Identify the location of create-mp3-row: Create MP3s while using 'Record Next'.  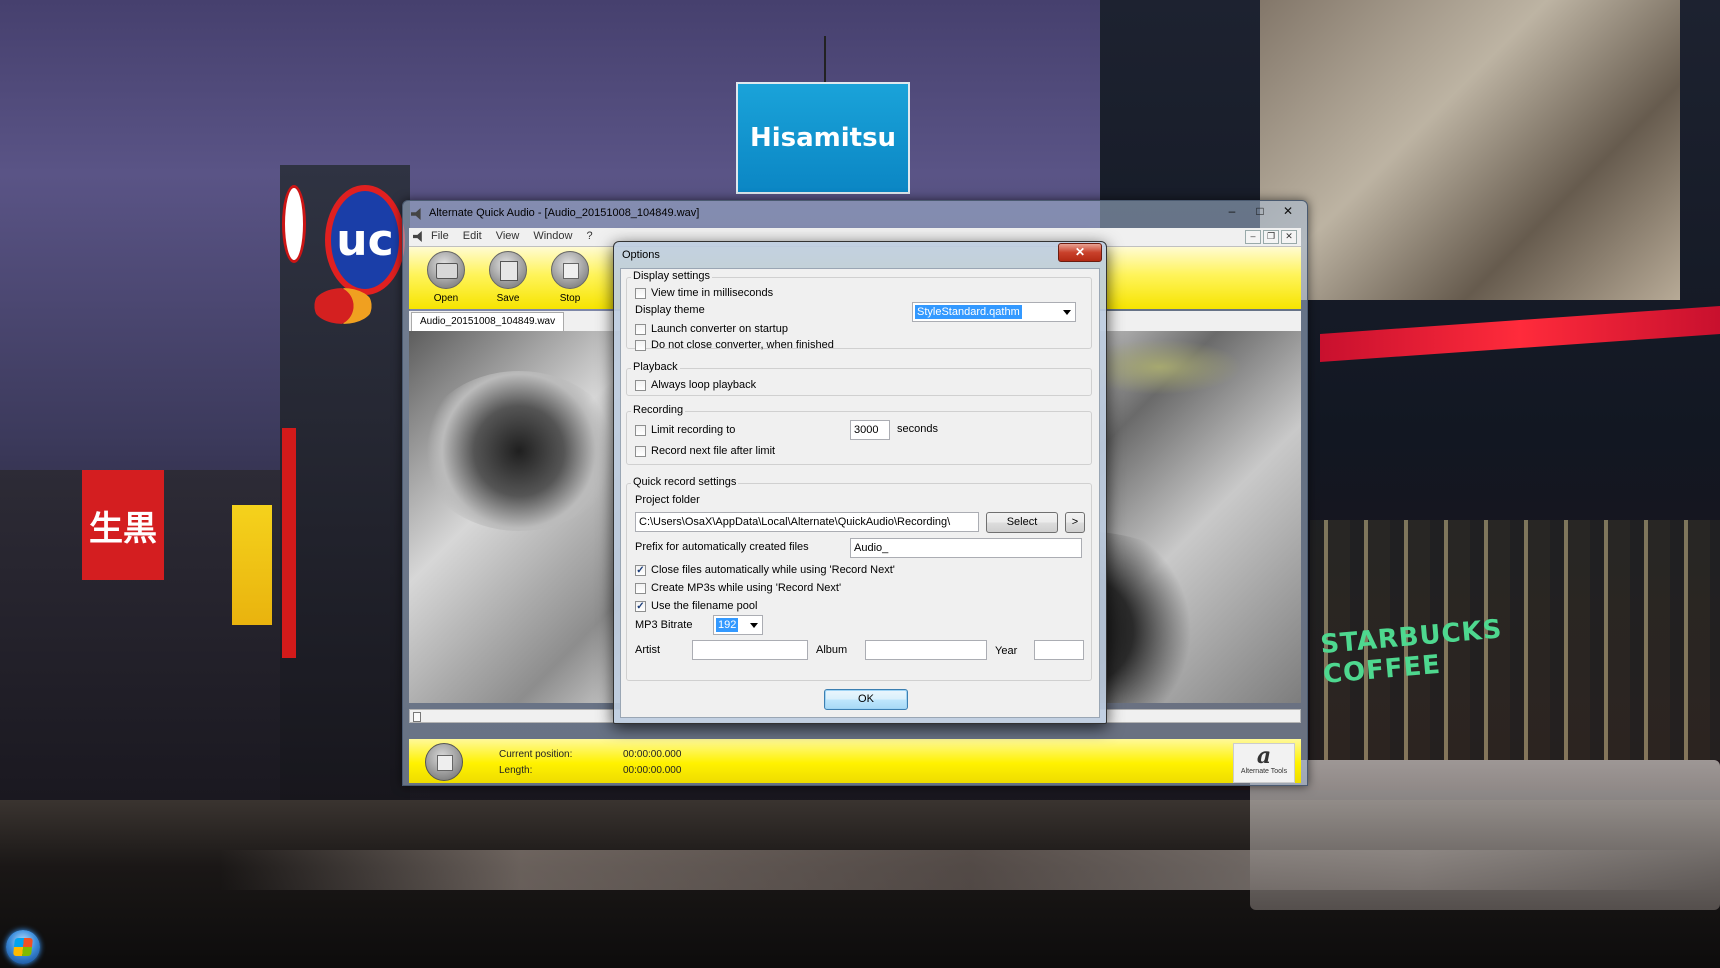
(738, 588).